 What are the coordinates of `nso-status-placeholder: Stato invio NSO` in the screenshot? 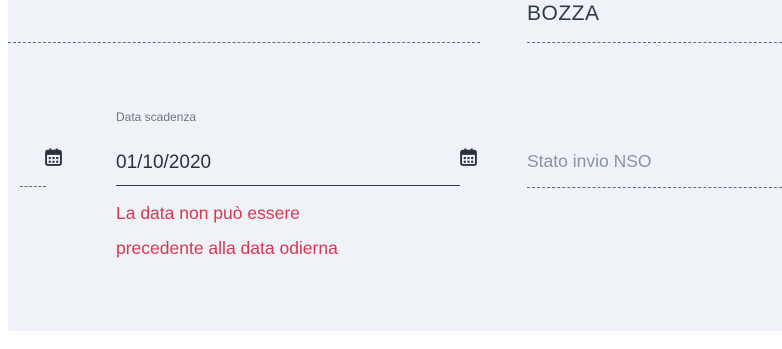 It's located at (589, 161).